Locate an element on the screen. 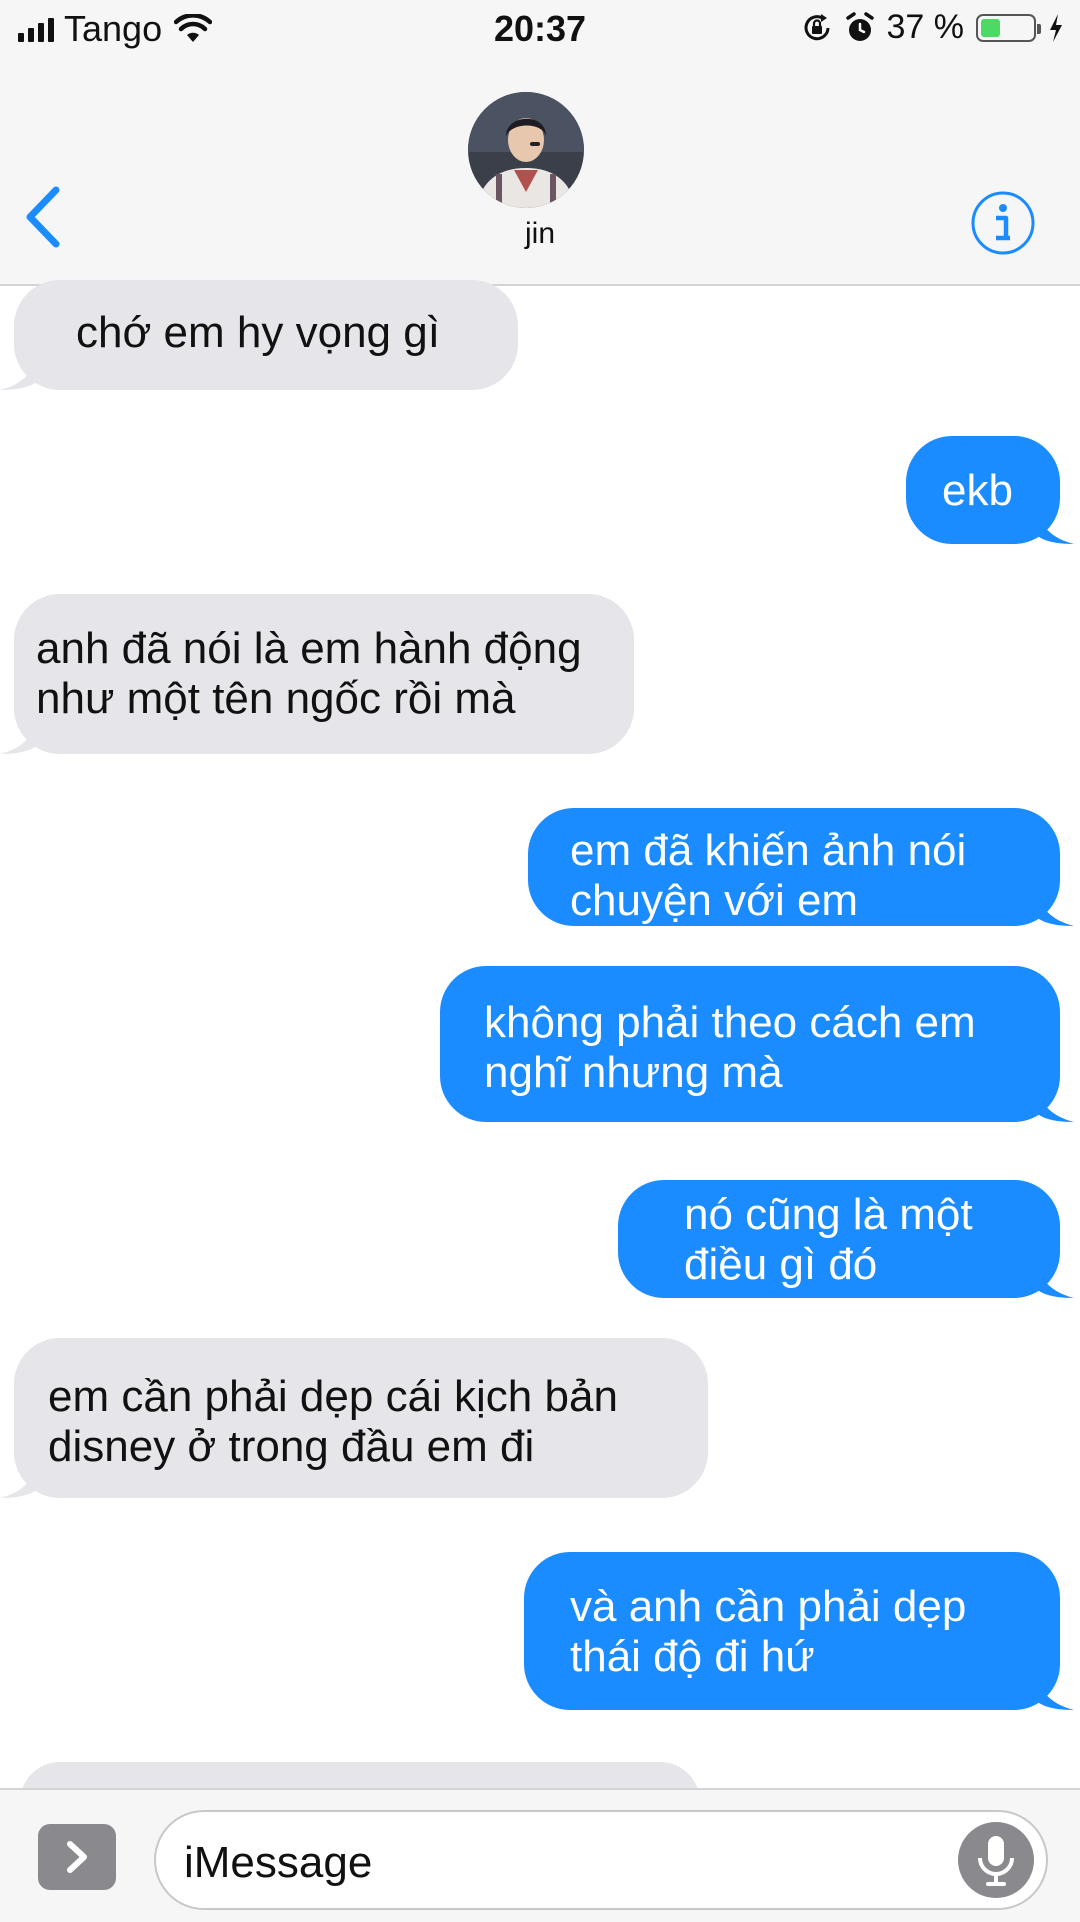 The height and width of the screenshot is (1922, 1080). orientation-lock-icon is located at coordinates (816, 26).